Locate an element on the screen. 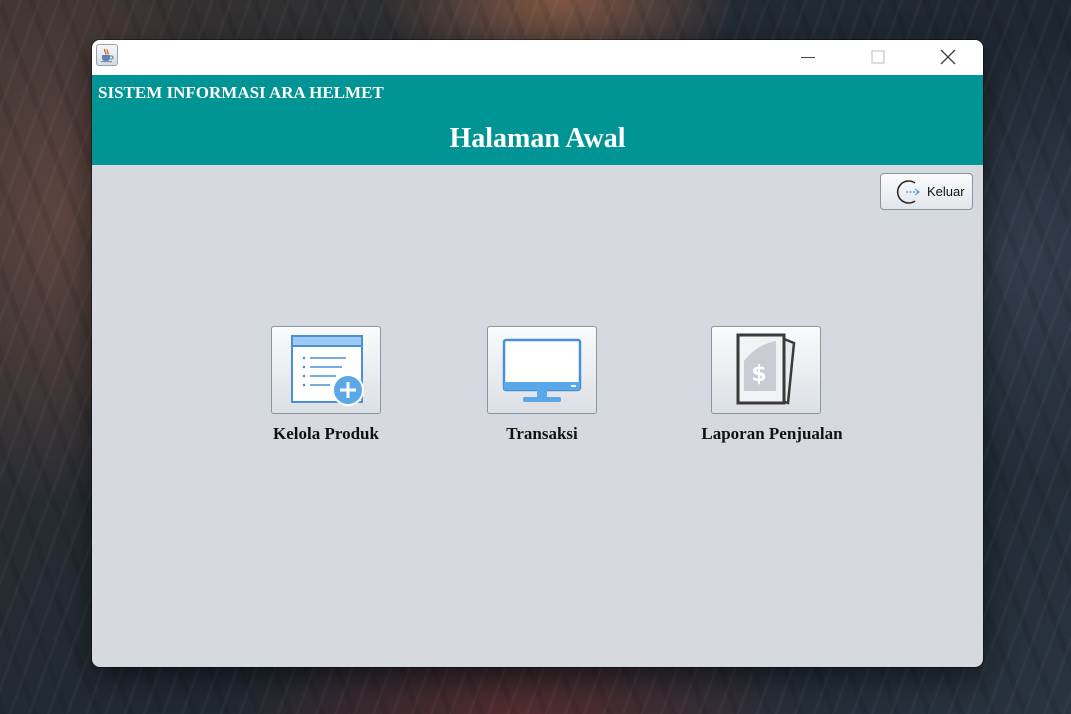 This screenshot has height=714, width=1071. kelola-produk-button is located at coordinates (326, 370).